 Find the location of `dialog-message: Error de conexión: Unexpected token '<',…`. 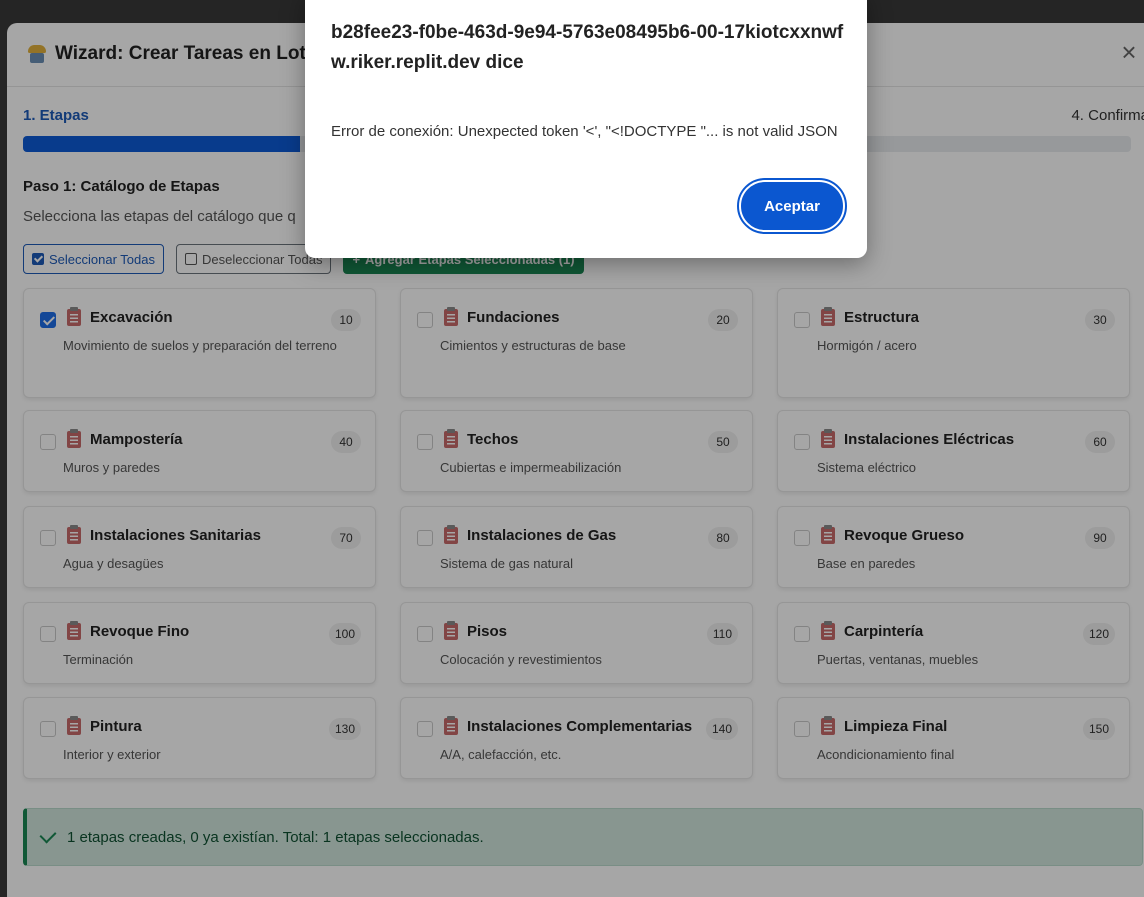

dialog-message: Error de conexión: Unexpected token '<',… is located at coordinates (584, 131).